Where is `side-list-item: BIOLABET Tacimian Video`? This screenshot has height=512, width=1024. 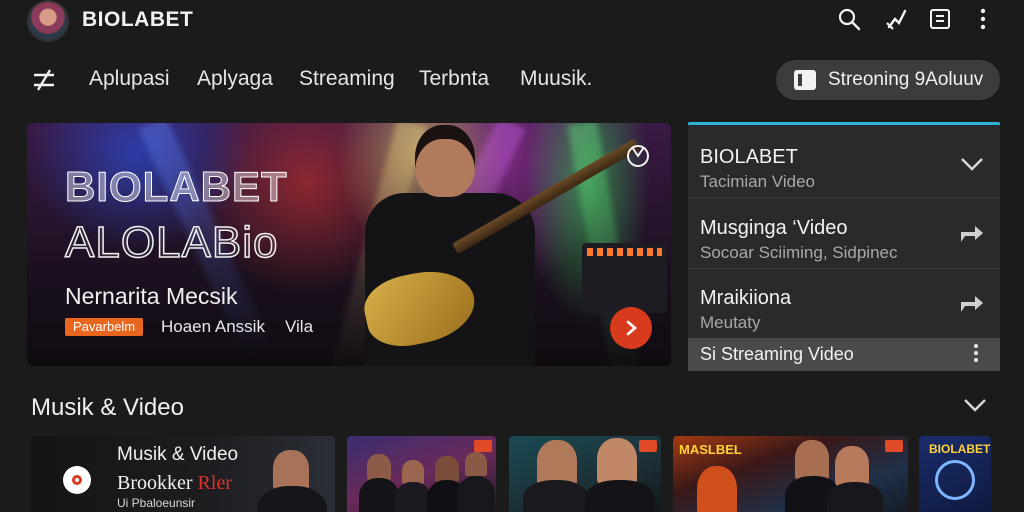 side-list-item: BIOLABET Tacimian Video is located at coordinates (844, 163).